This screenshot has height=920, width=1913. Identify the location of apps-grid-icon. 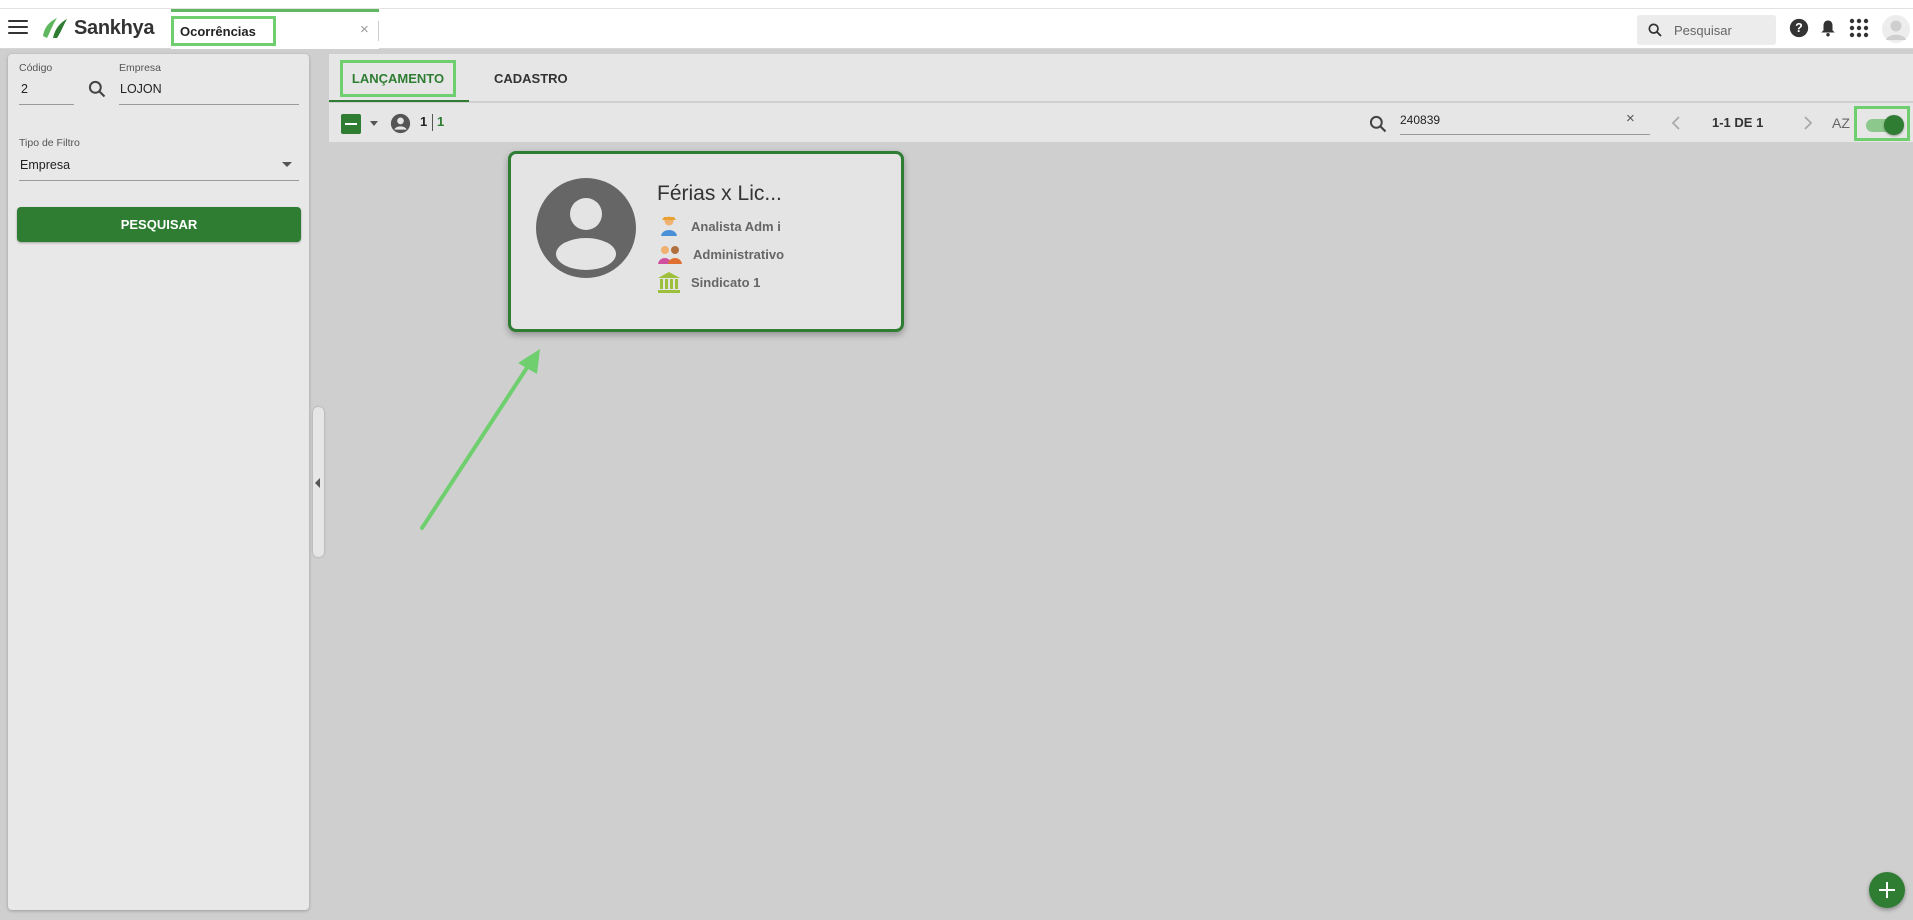
(1859, 28).